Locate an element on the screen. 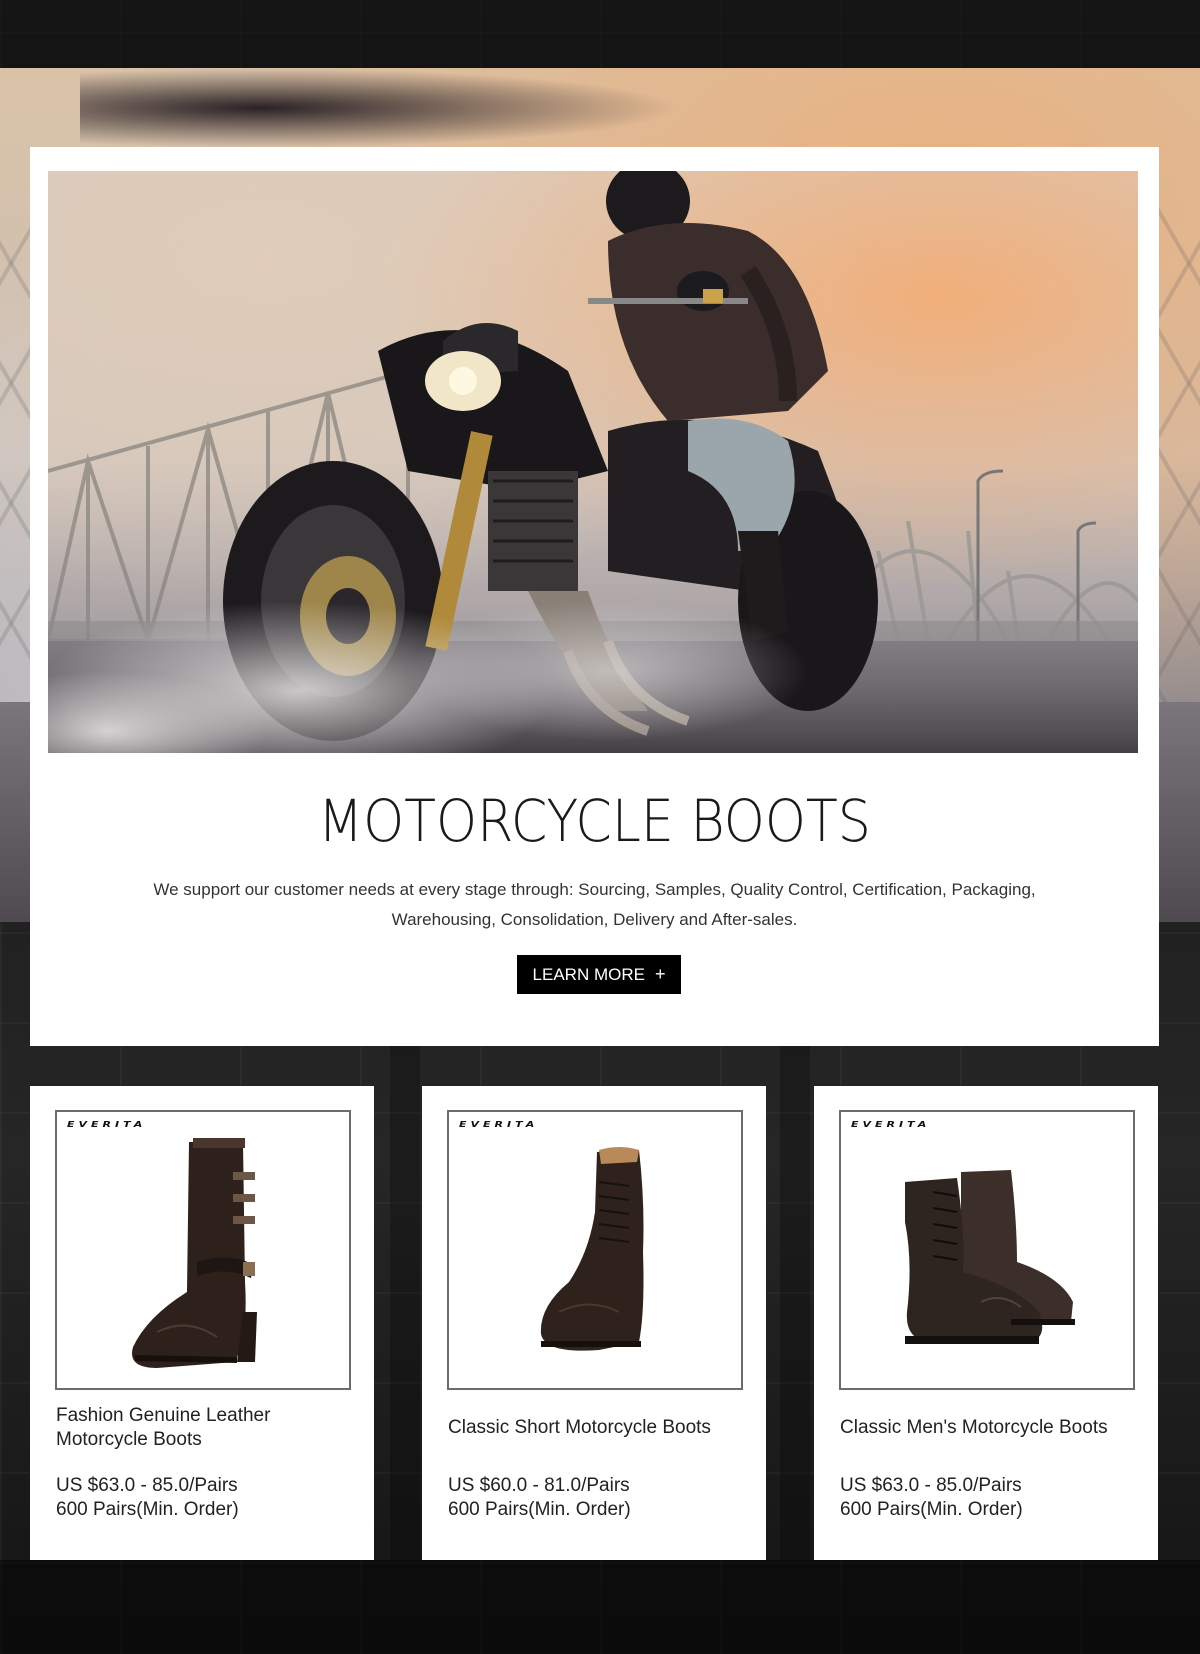 Image resolution: width=1200 pixels, height=1654 pixels. product-name: Classic Men's Motorcycle Boots is located at coordinates (988, 1428).